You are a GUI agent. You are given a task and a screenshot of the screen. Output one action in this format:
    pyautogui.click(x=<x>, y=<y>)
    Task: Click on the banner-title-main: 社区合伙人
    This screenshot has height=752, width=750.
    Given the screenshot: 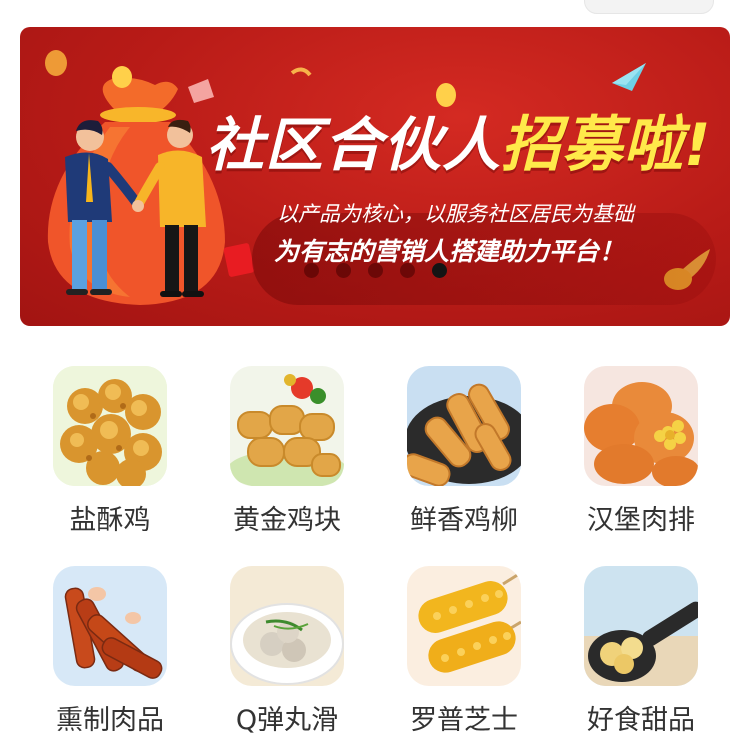 What is the action you would take?
    pyautogui.click(x=354, y=145)
    